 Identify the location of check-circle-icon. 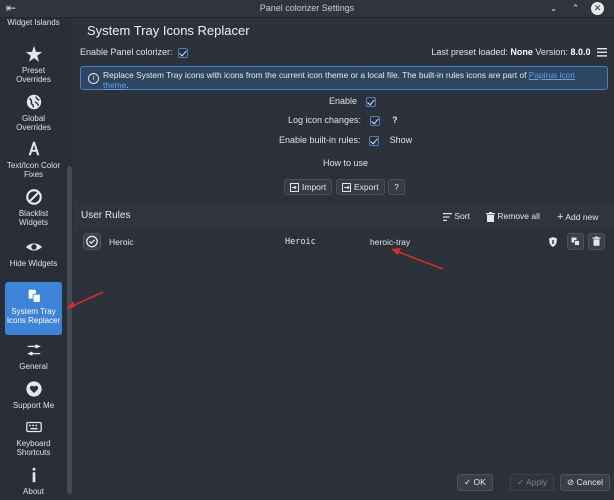
(92, 241).